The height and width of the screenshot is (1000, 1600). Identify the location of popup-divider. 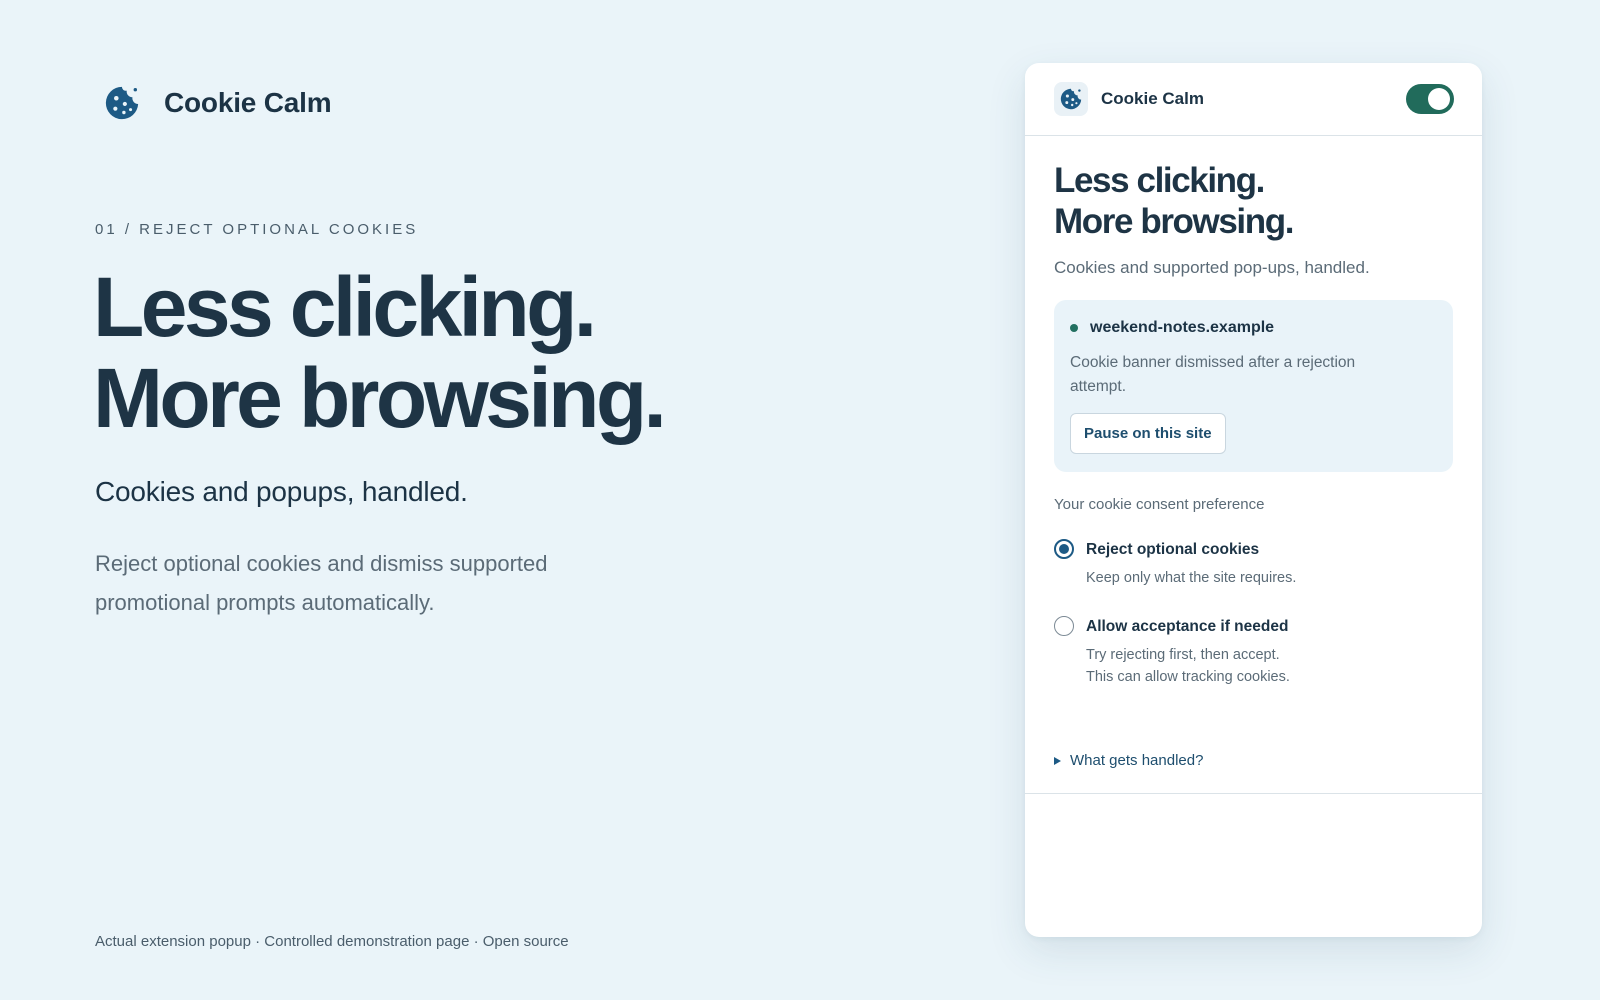
(1253, 793).